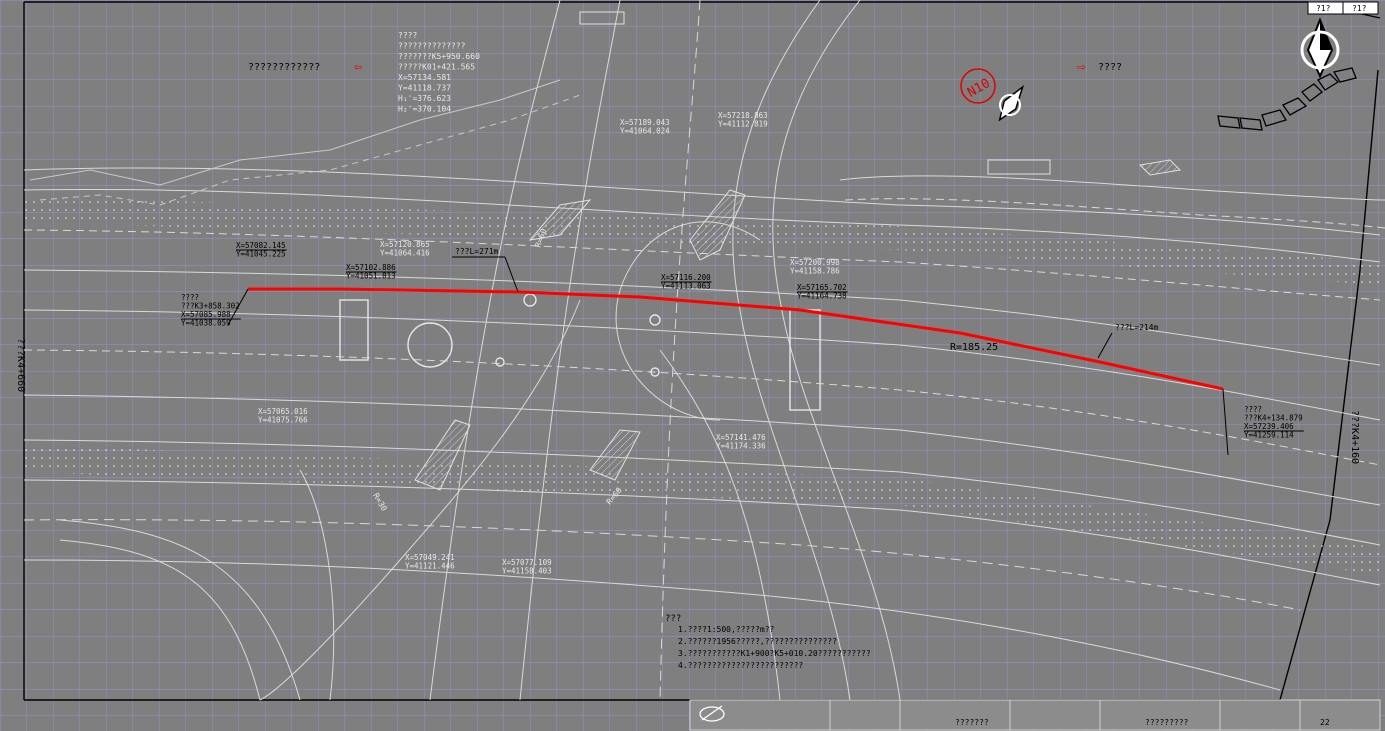 Image resolution: width=1385 pixels, height=731 pixels. What do you see at coordinates (1354, 437) in the screenshot?
I see `right-edge-station-label: ???K4+160` at bounding box center [1354, 437].